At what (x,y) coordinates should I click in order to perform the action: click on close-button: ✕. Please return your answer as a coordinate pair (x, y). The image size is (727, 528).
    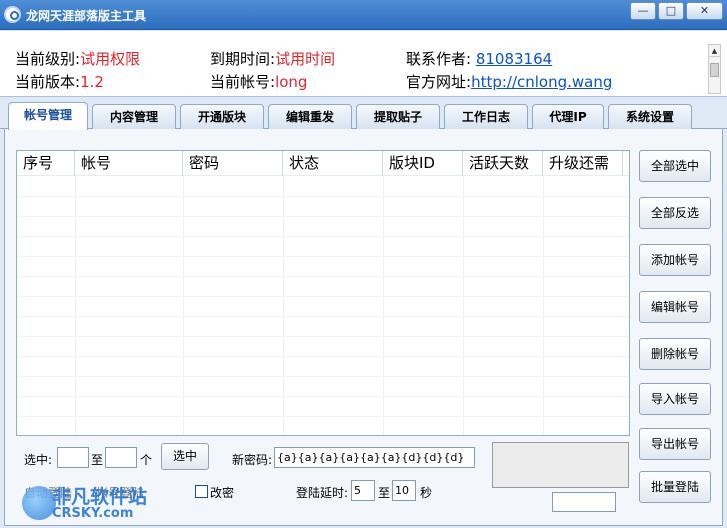
    Looking at the image, I should click on (704, 11).